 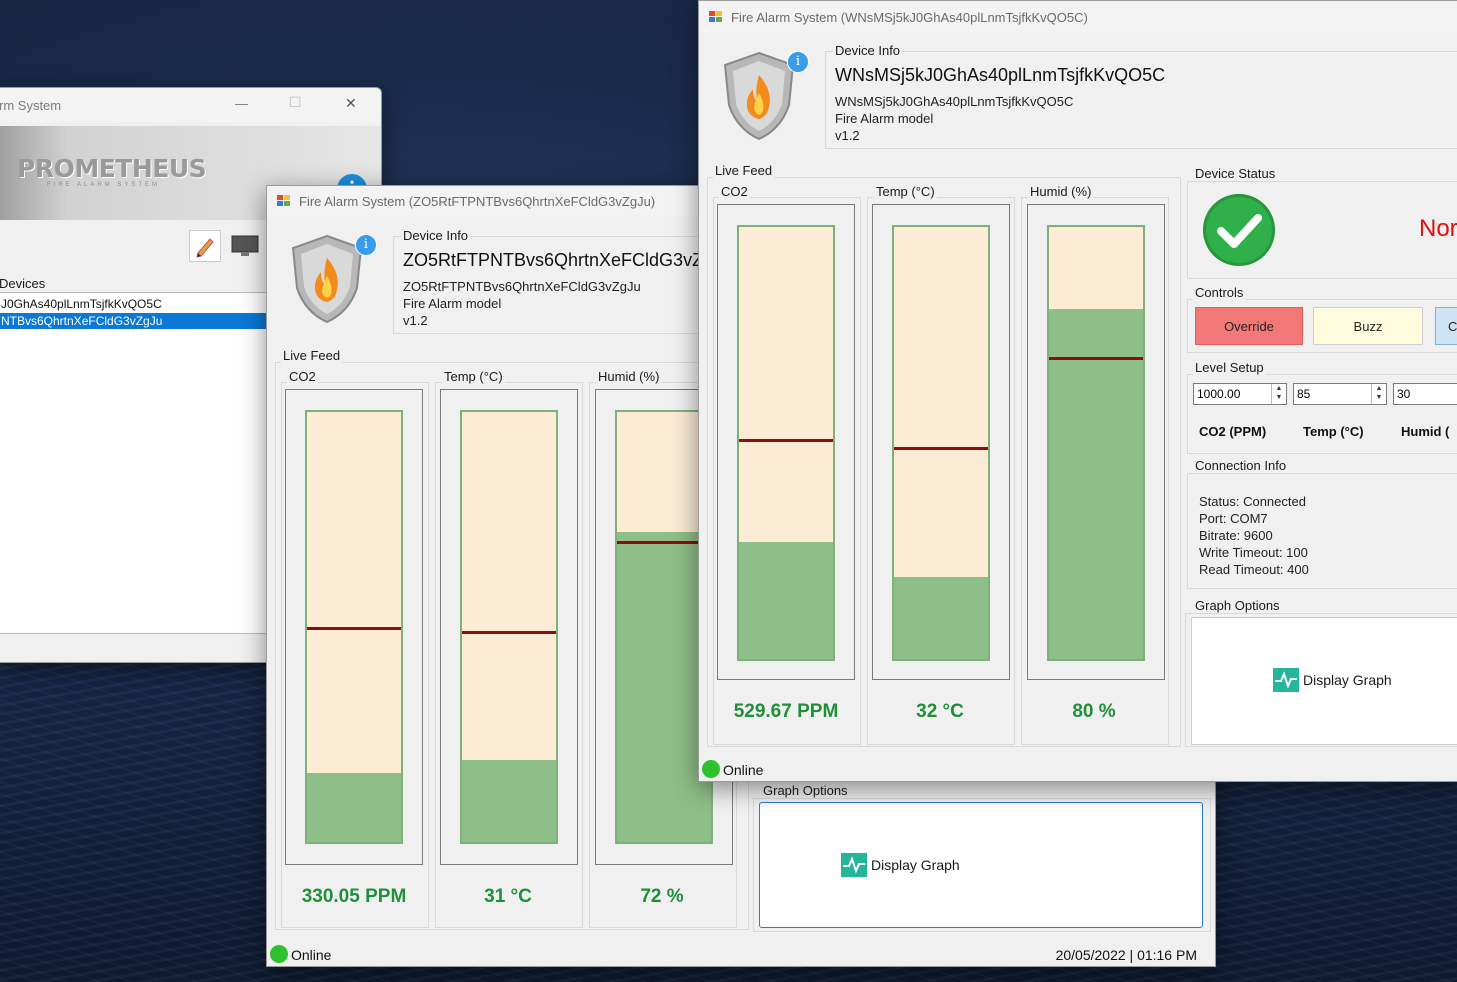 I want to click on edit-icon, so click(x=205, y=246).